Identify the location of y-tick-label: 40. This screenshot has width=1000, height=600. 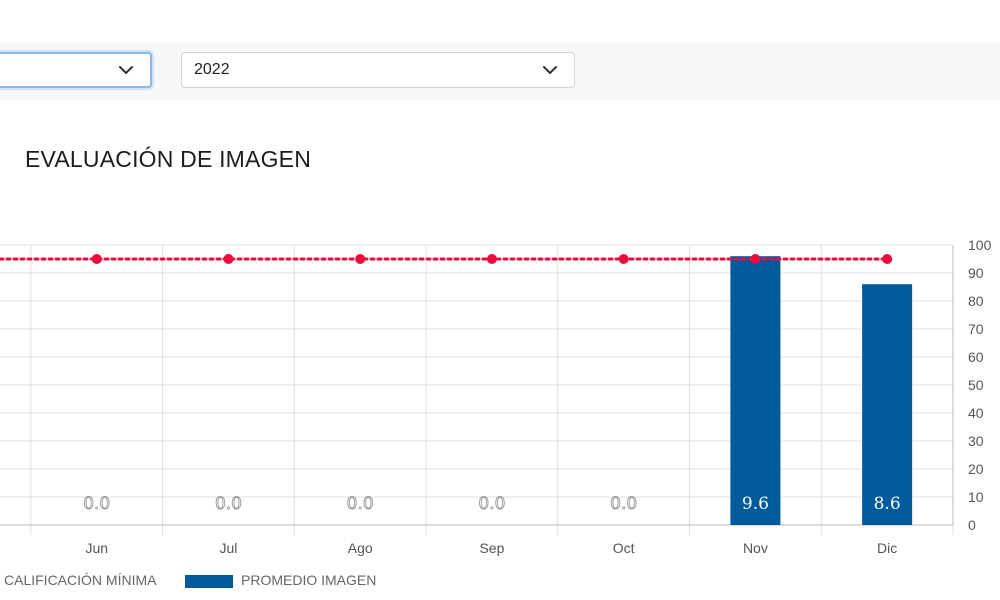
(976, 413).